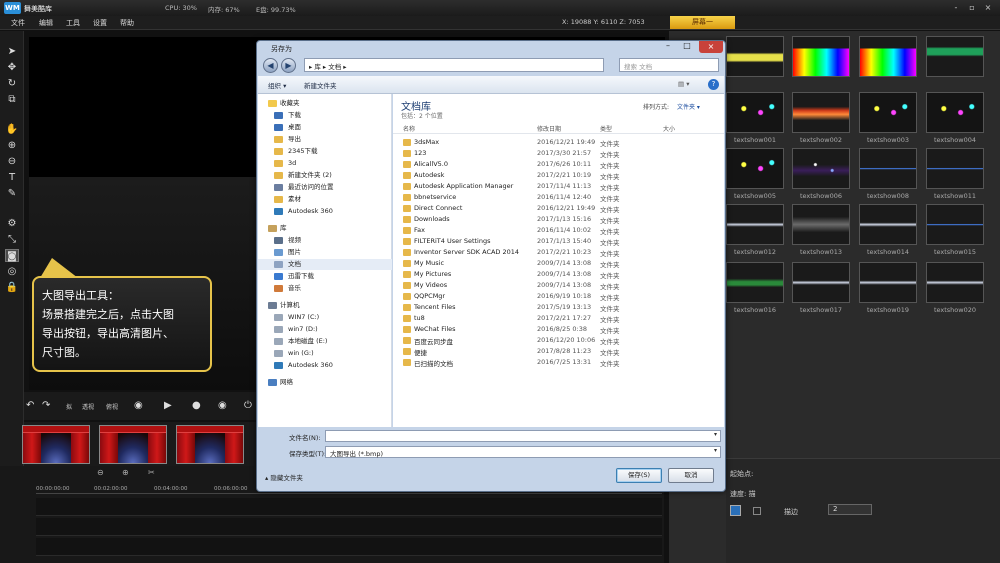 This screenshot has width=1000, height=563. I want to click on nav-item: 下载, so click(325, 115).